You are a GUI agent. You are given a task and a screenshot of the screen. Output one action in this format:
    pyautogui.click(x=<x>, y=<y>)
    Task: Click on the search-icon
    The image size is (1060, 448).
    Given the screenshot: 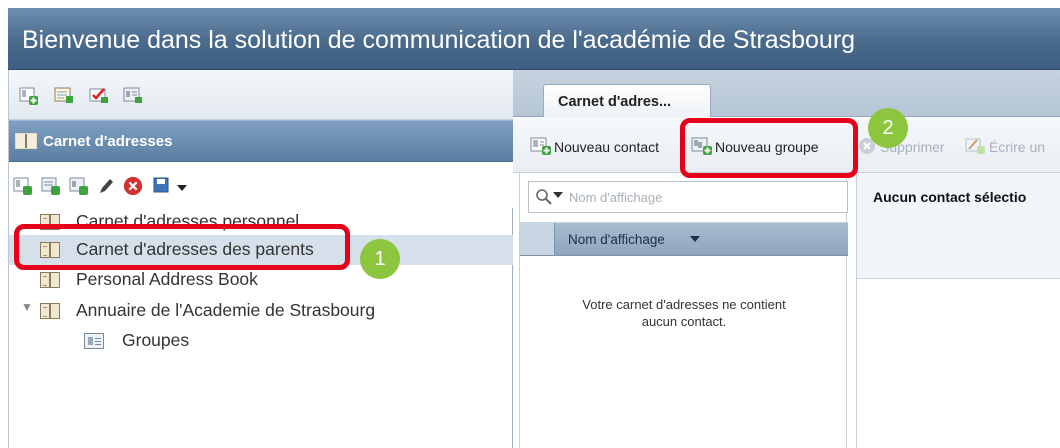 What is the action you would take?
    pyautogui.click(x=544, y=199)
    